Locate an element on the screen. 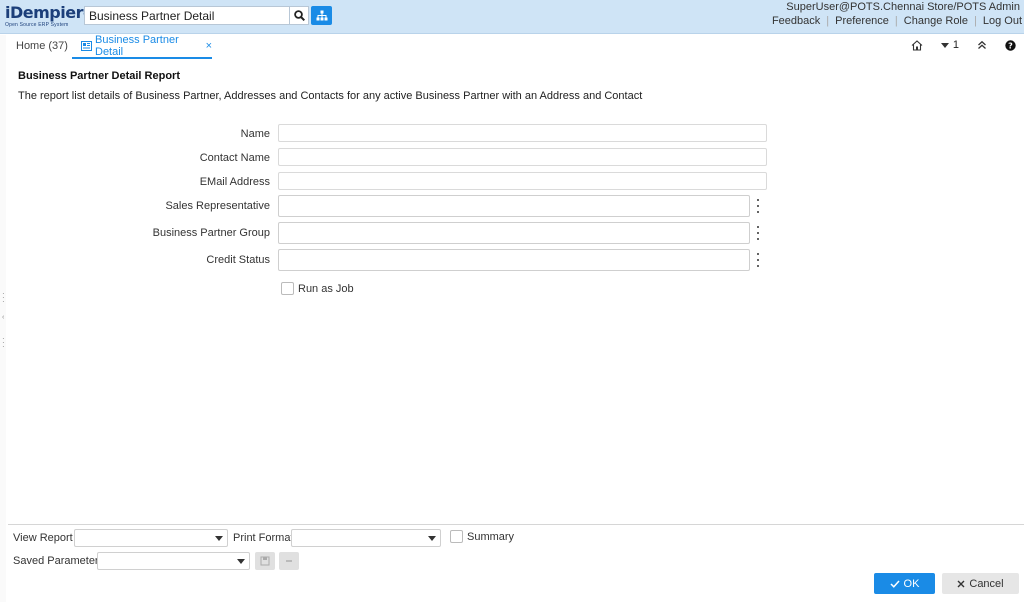 This screenshot has width=1024, height=602. window-count: 1 is located at coordinates (955, 45).